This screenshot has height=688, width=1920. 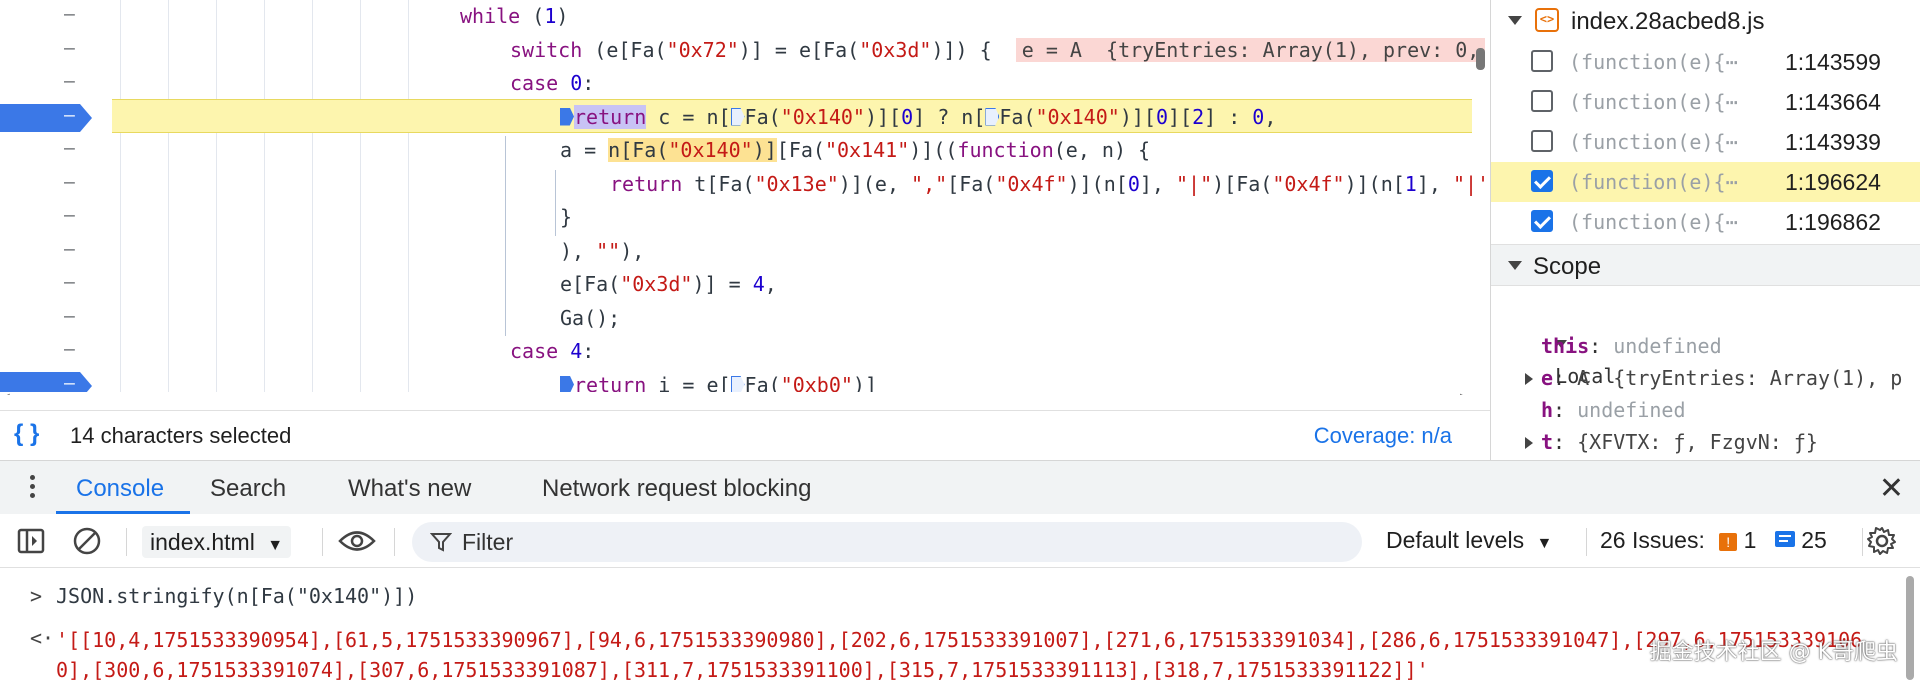 I want to click on breakpoint-item: (function(e){⋯ 1:143599, so click(x=1705, y=62).